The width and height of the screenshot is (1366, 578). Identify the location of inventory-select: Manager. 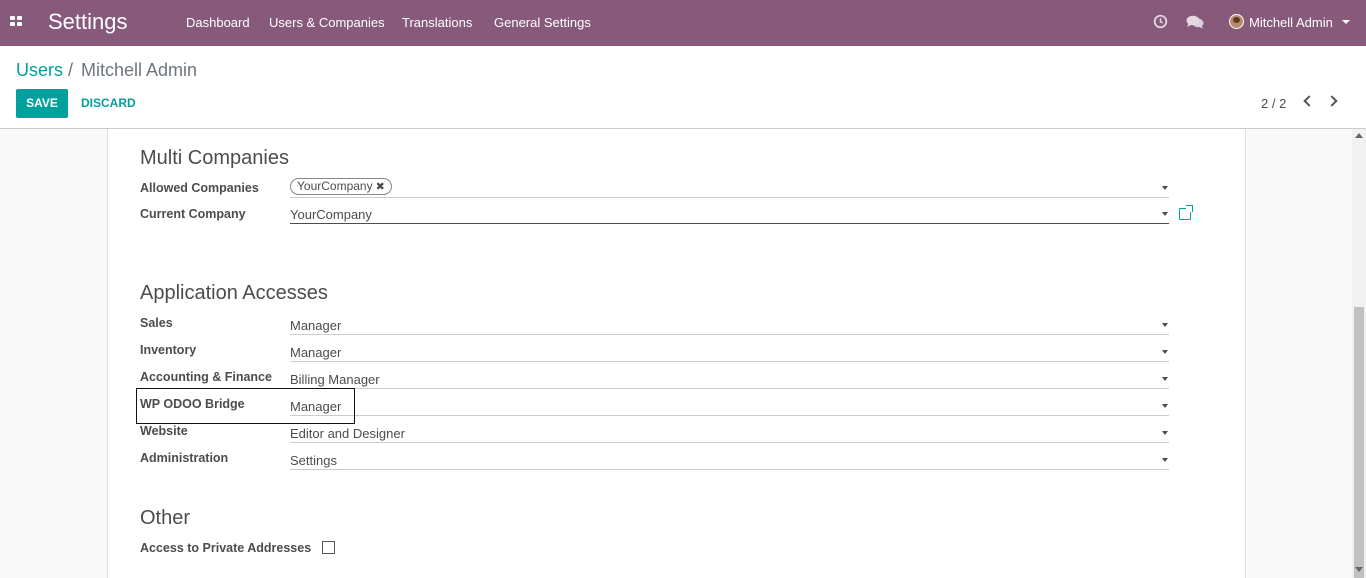
(729, 352).